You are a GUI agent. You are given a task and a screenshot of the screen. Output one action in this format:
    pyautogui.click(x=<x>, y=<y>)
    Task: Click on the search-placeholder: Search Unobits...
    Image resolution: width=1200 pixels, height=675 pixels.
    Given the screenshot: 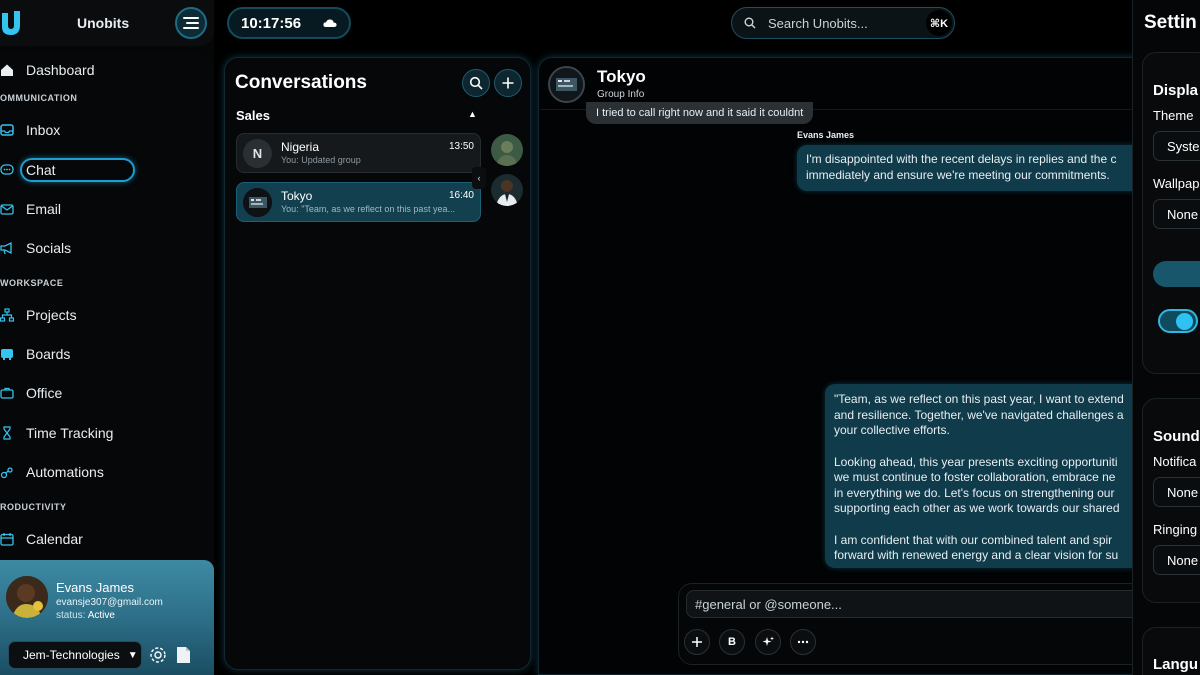 What is the action you would take?
    pyautogui.click(x=818, y=23)
    